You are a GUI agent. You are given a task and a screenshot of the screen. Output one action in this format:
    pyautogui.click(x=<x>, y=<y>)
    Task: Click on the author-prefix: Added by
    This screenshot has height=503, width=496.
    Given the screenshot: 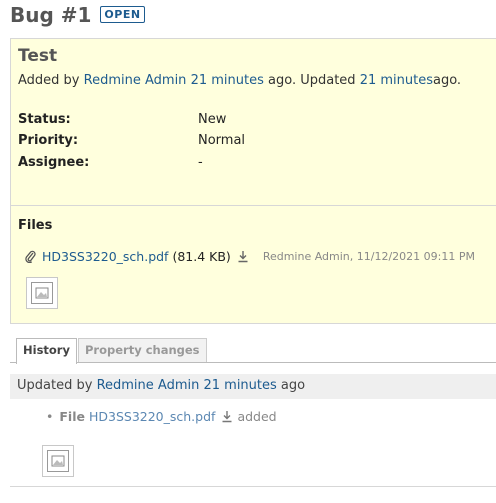 What is the action you would take?
    pyautogui.click(x=49, y=80)
    